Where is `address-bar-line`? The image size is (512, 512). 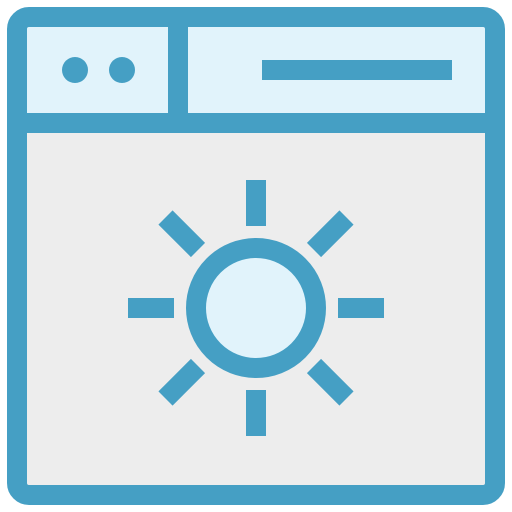 address-bar-line is located at coordinates (357, 70).